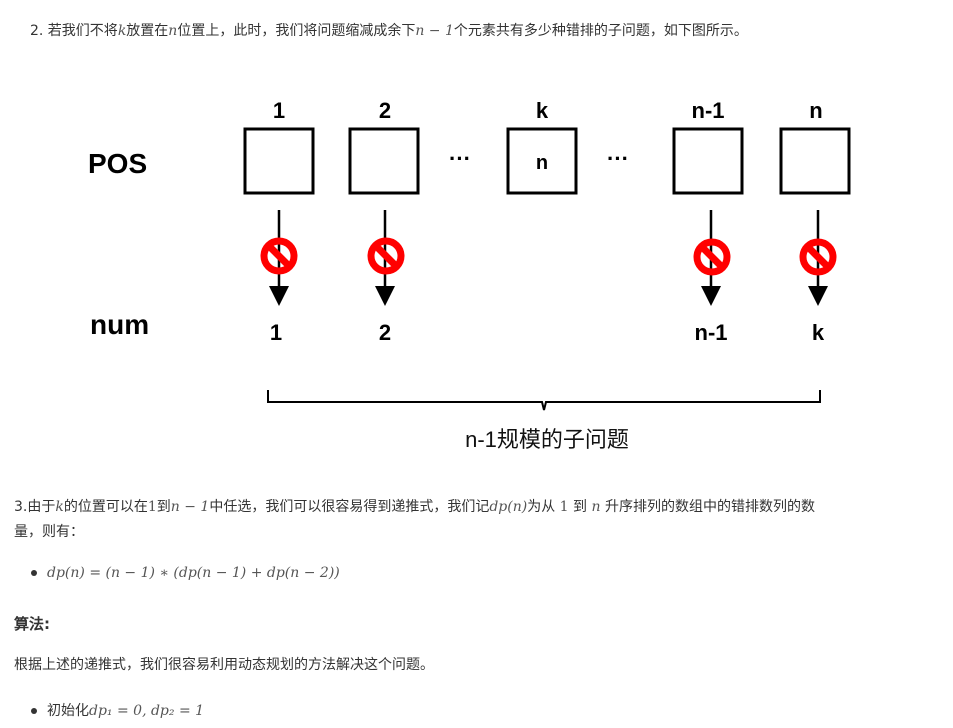 This screenshot has height=728, width=953. Describe the element at coordinates (815, 110) in the screenshot. I see `top-label-n: n` at that location.